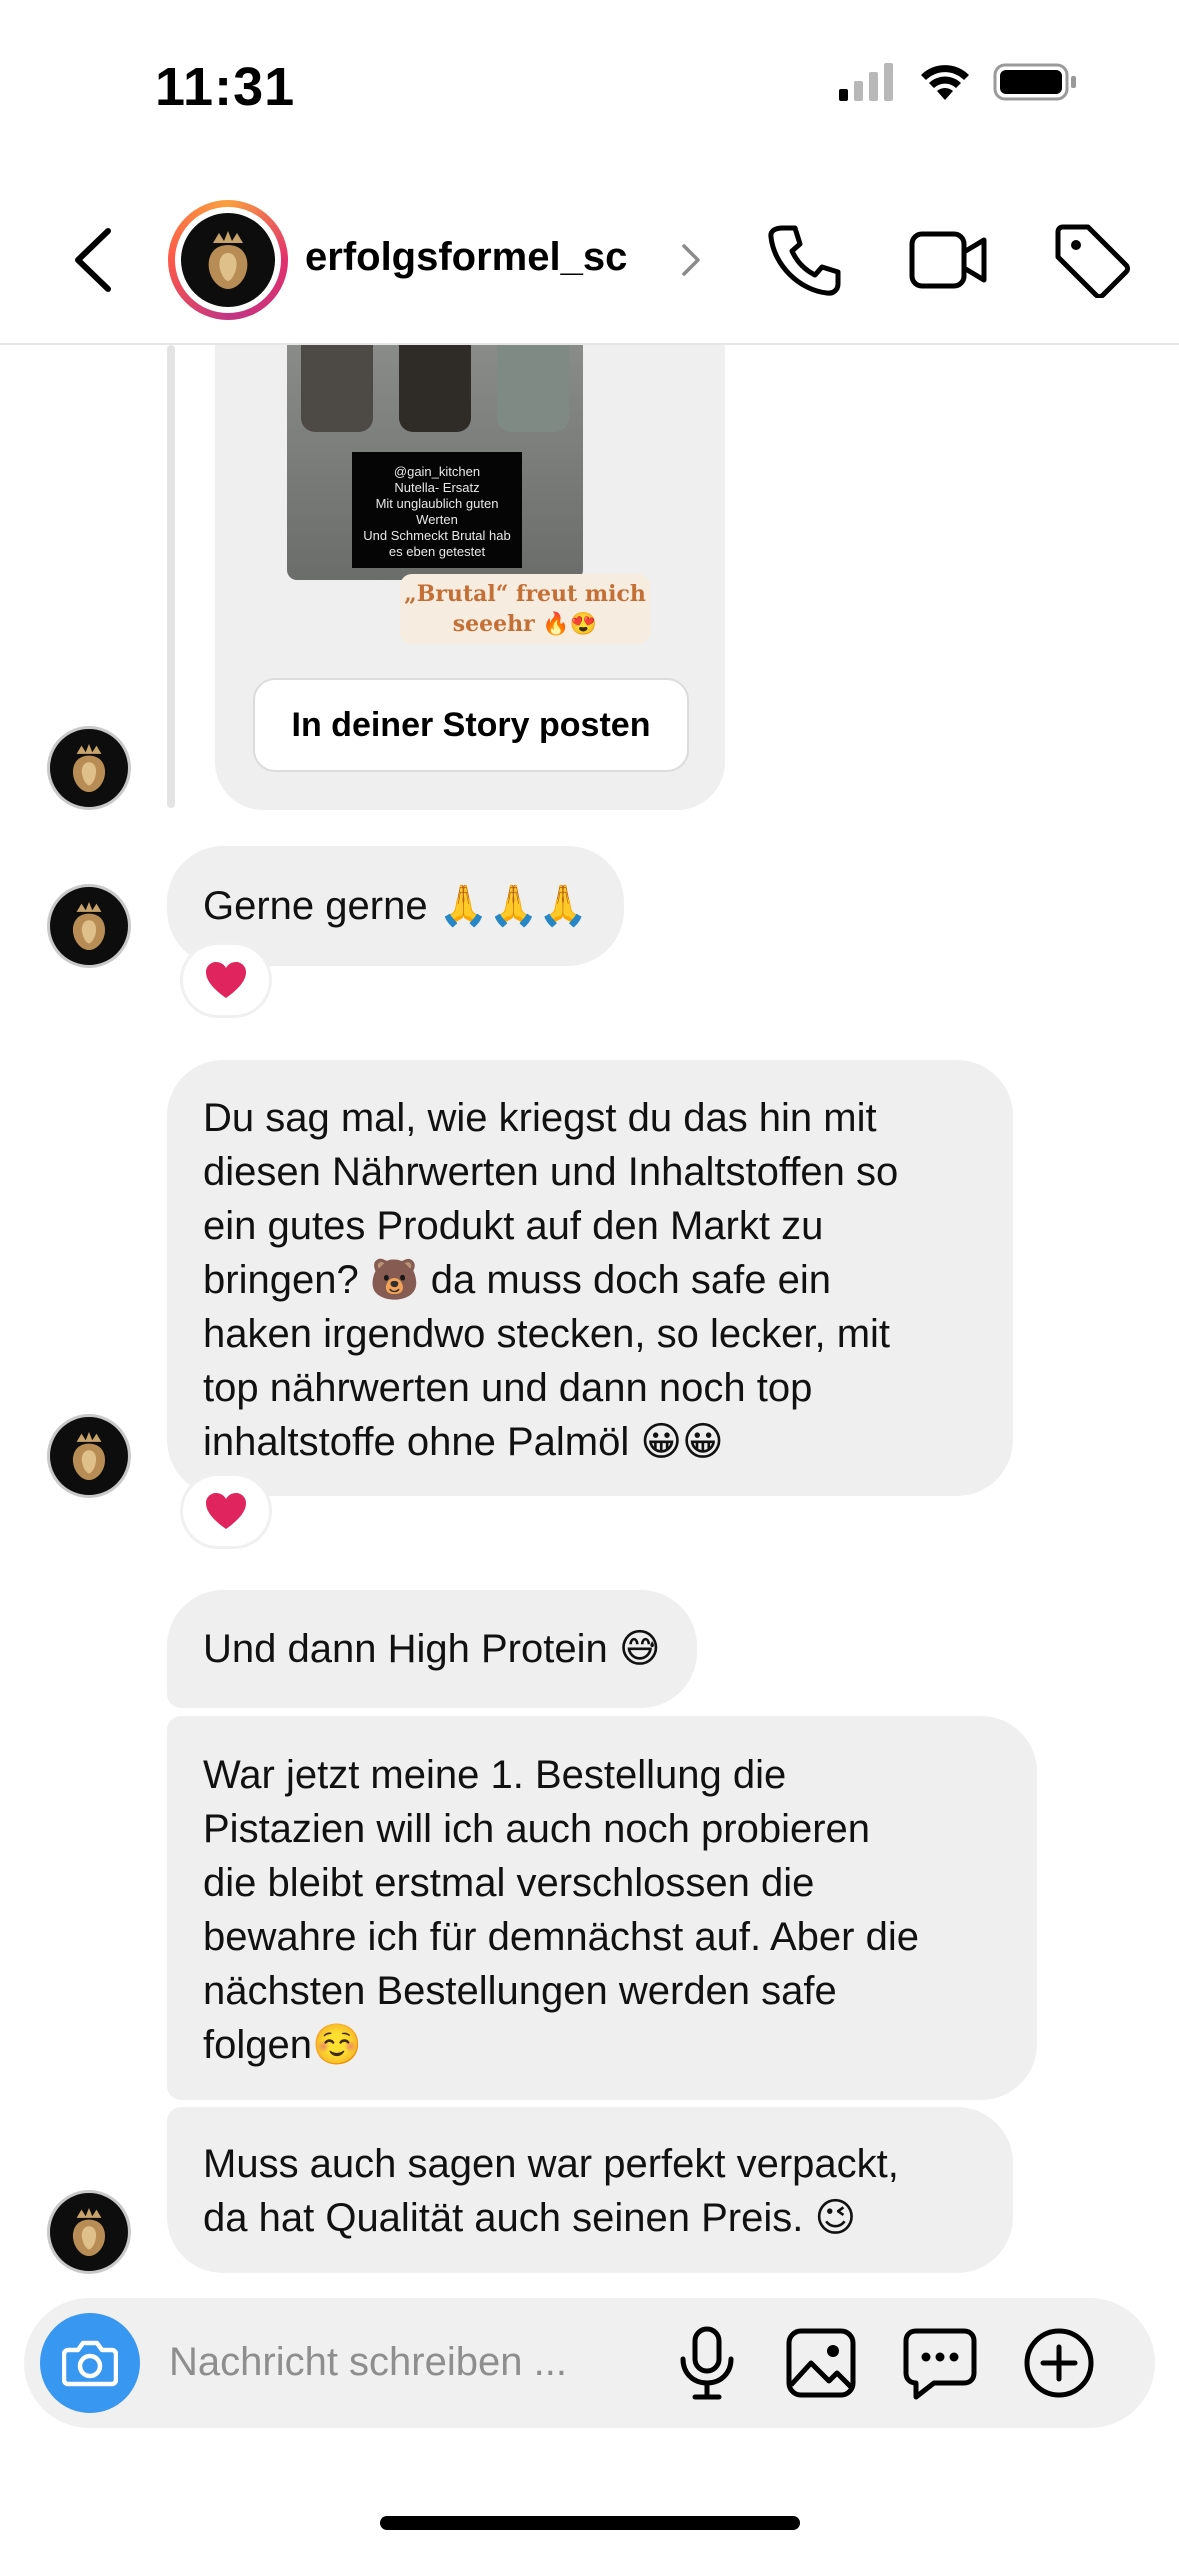 The height and width of the screenshot is (2556, 1179). What do you see at coordinates (590, 2523) in the screenshot?
I see `home-indicator` at bounding box center [590, 2523].